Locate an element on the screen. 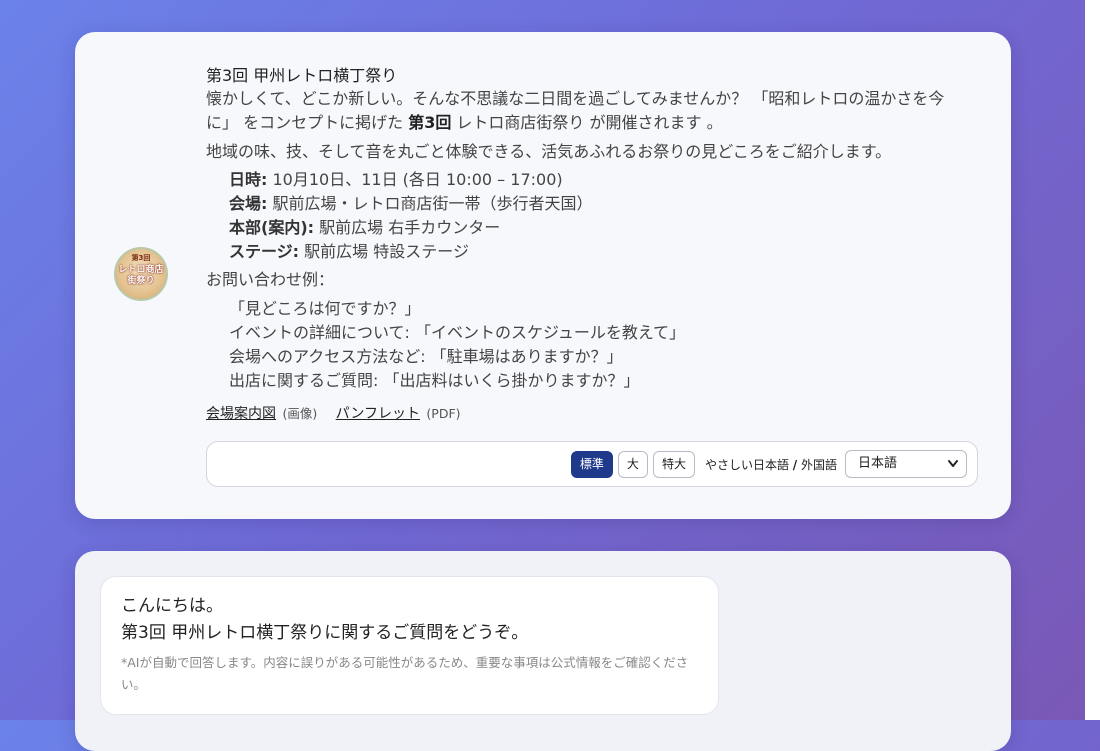 The width and height of the screenshot is (1100, 751). display-settings-toolbar: 標準 大 特大 やさしい日本語 / 外国語 日本語 is located at coordinates (592, 464).